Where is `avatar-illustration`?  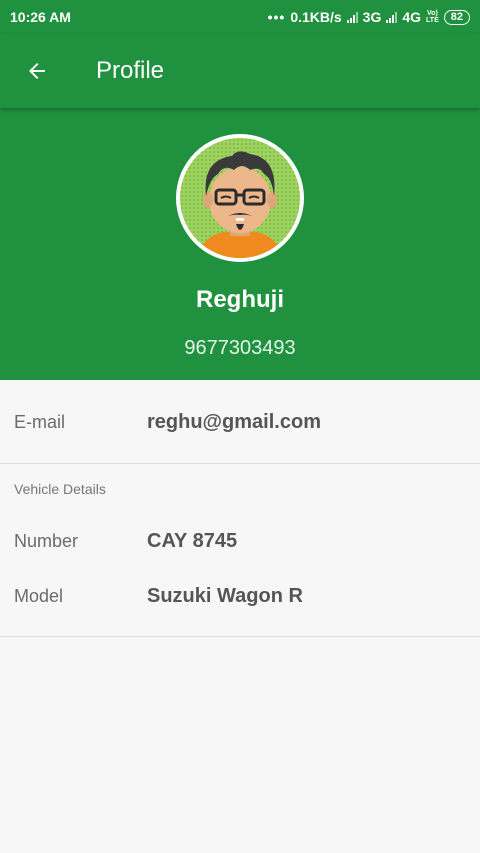 avatar-illustration is located at coordinates (240, 198).